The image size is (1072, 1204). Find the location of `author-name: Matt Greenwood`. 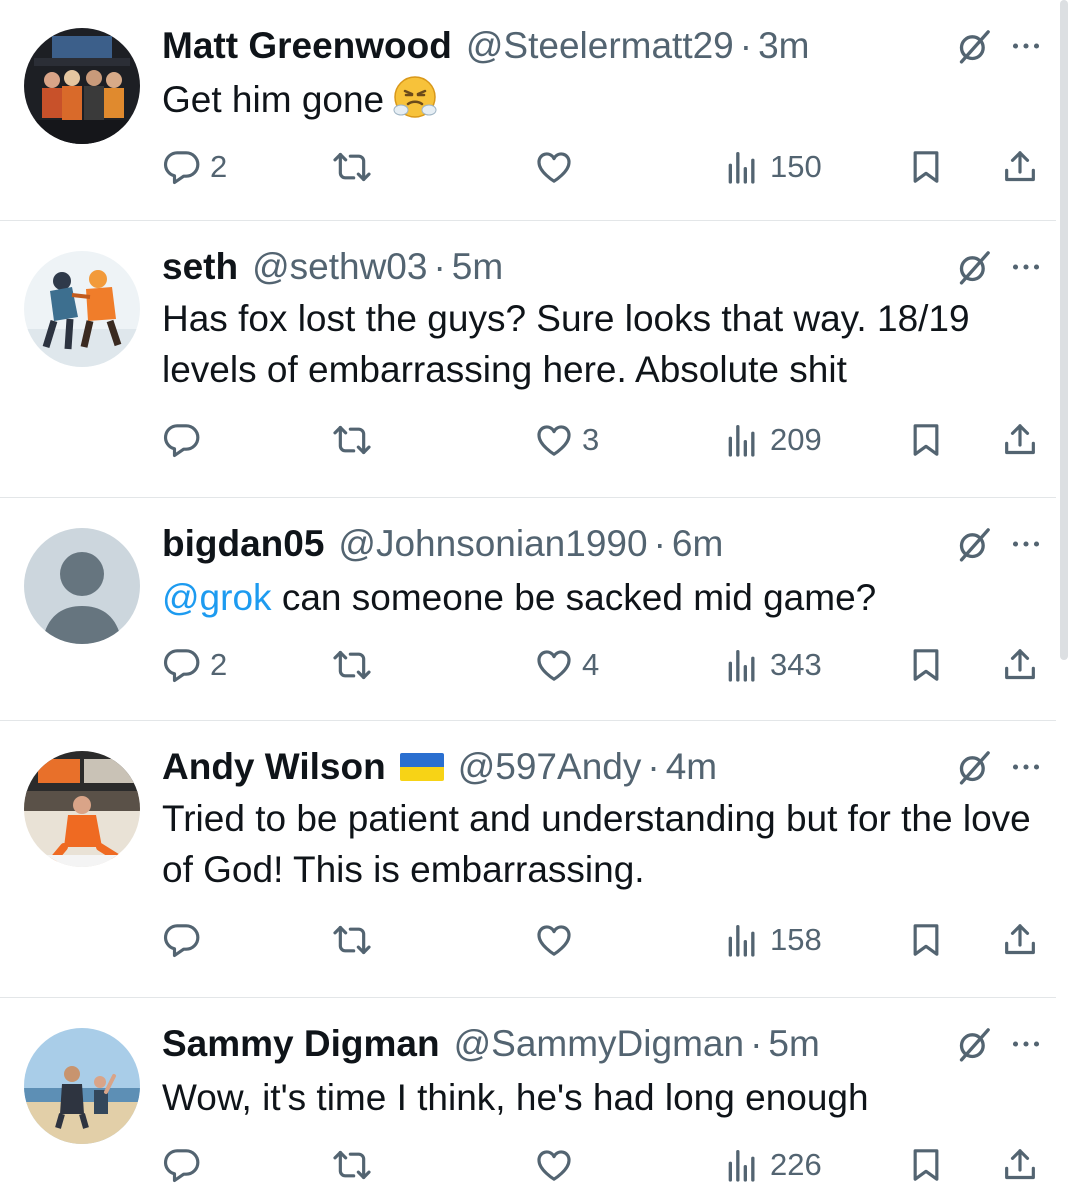

author-name: Matt Greenwood is located at coordinates (307, 46).